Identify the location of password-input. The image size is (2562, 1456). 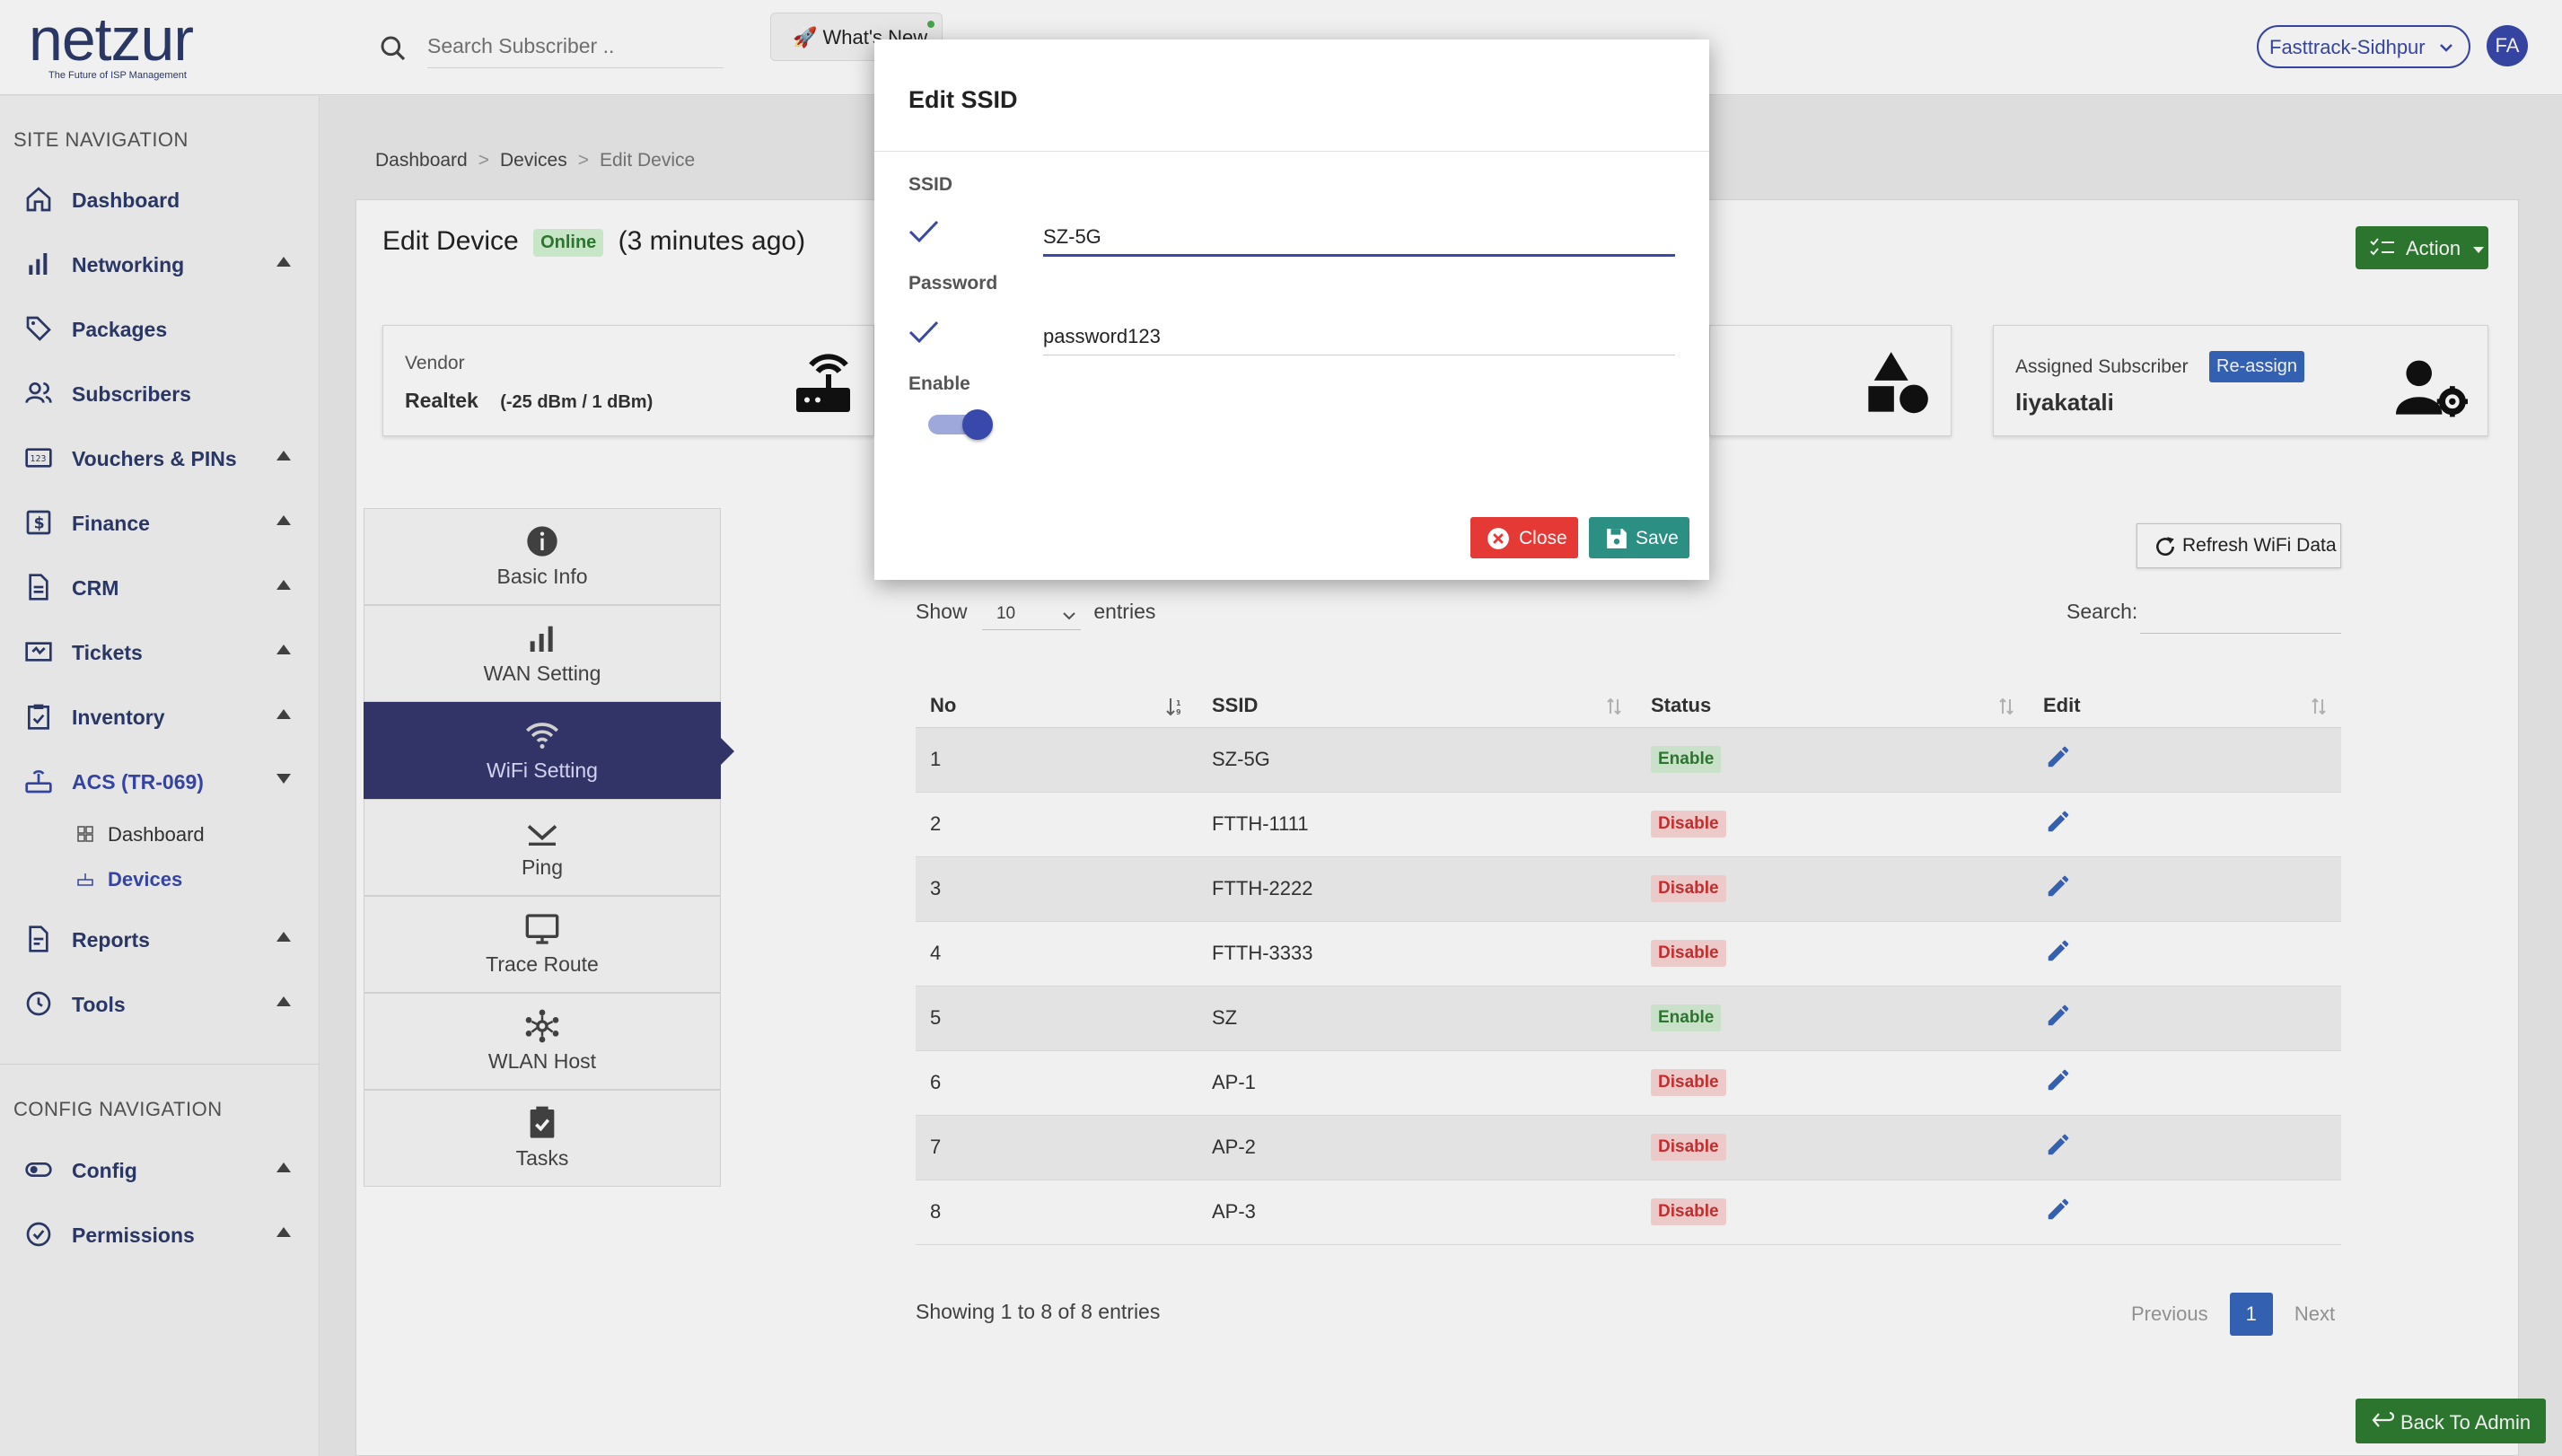
(1359, 333).